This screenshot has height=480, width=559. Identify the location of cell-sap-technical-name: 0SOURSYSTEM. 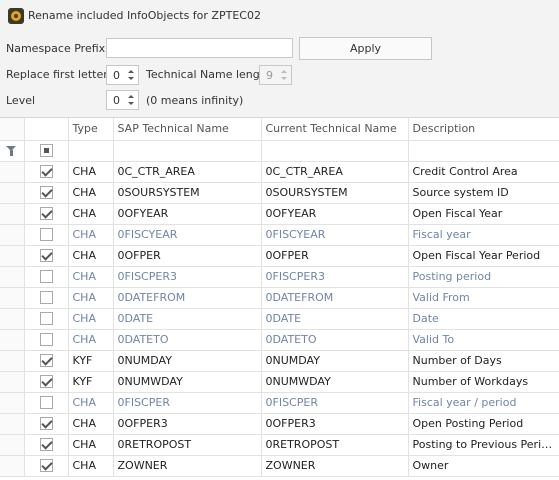
(187, 193).